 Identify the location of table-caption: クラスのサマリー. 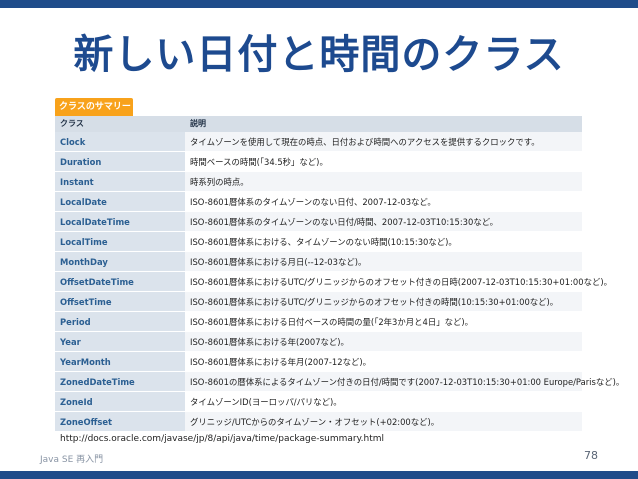
(94, 107).